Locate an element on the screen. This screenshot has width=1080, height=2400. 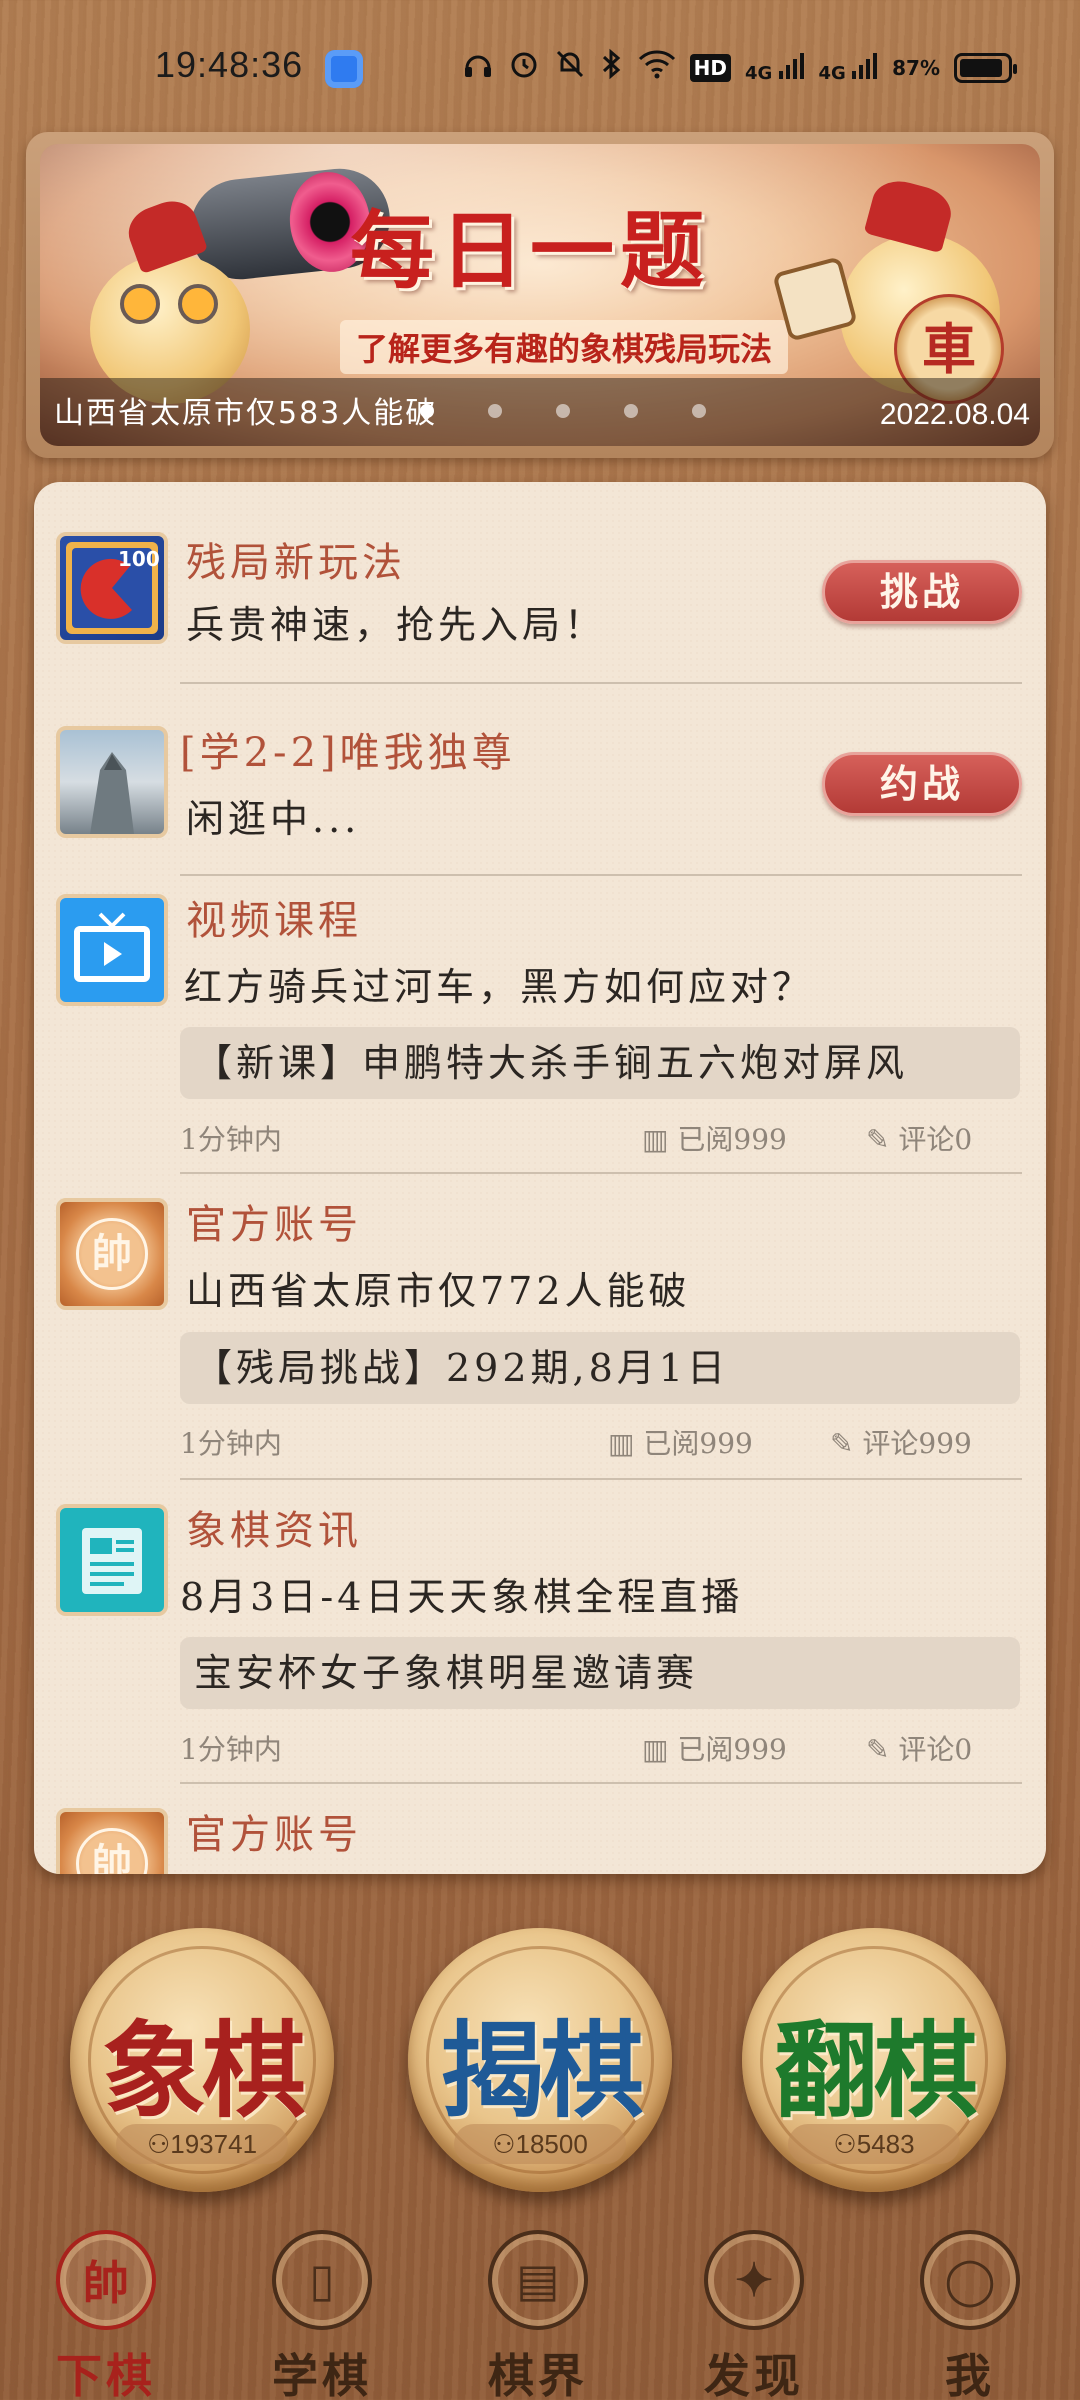
battery-percent: 87% is located at coordinates (916, 67).